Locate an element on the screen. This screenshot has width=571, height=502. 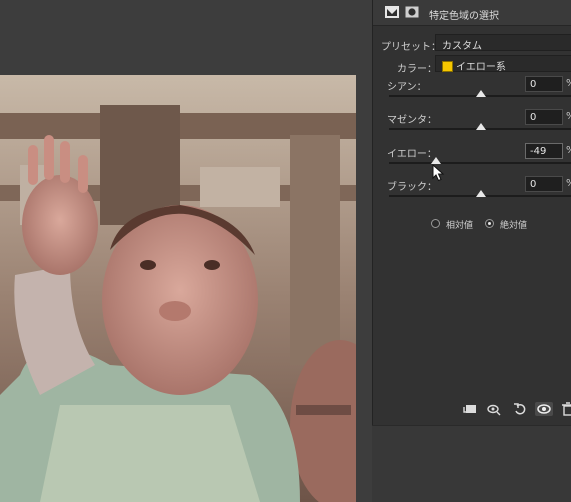
view-previous-state-icon is located at coordinates (494, 409).